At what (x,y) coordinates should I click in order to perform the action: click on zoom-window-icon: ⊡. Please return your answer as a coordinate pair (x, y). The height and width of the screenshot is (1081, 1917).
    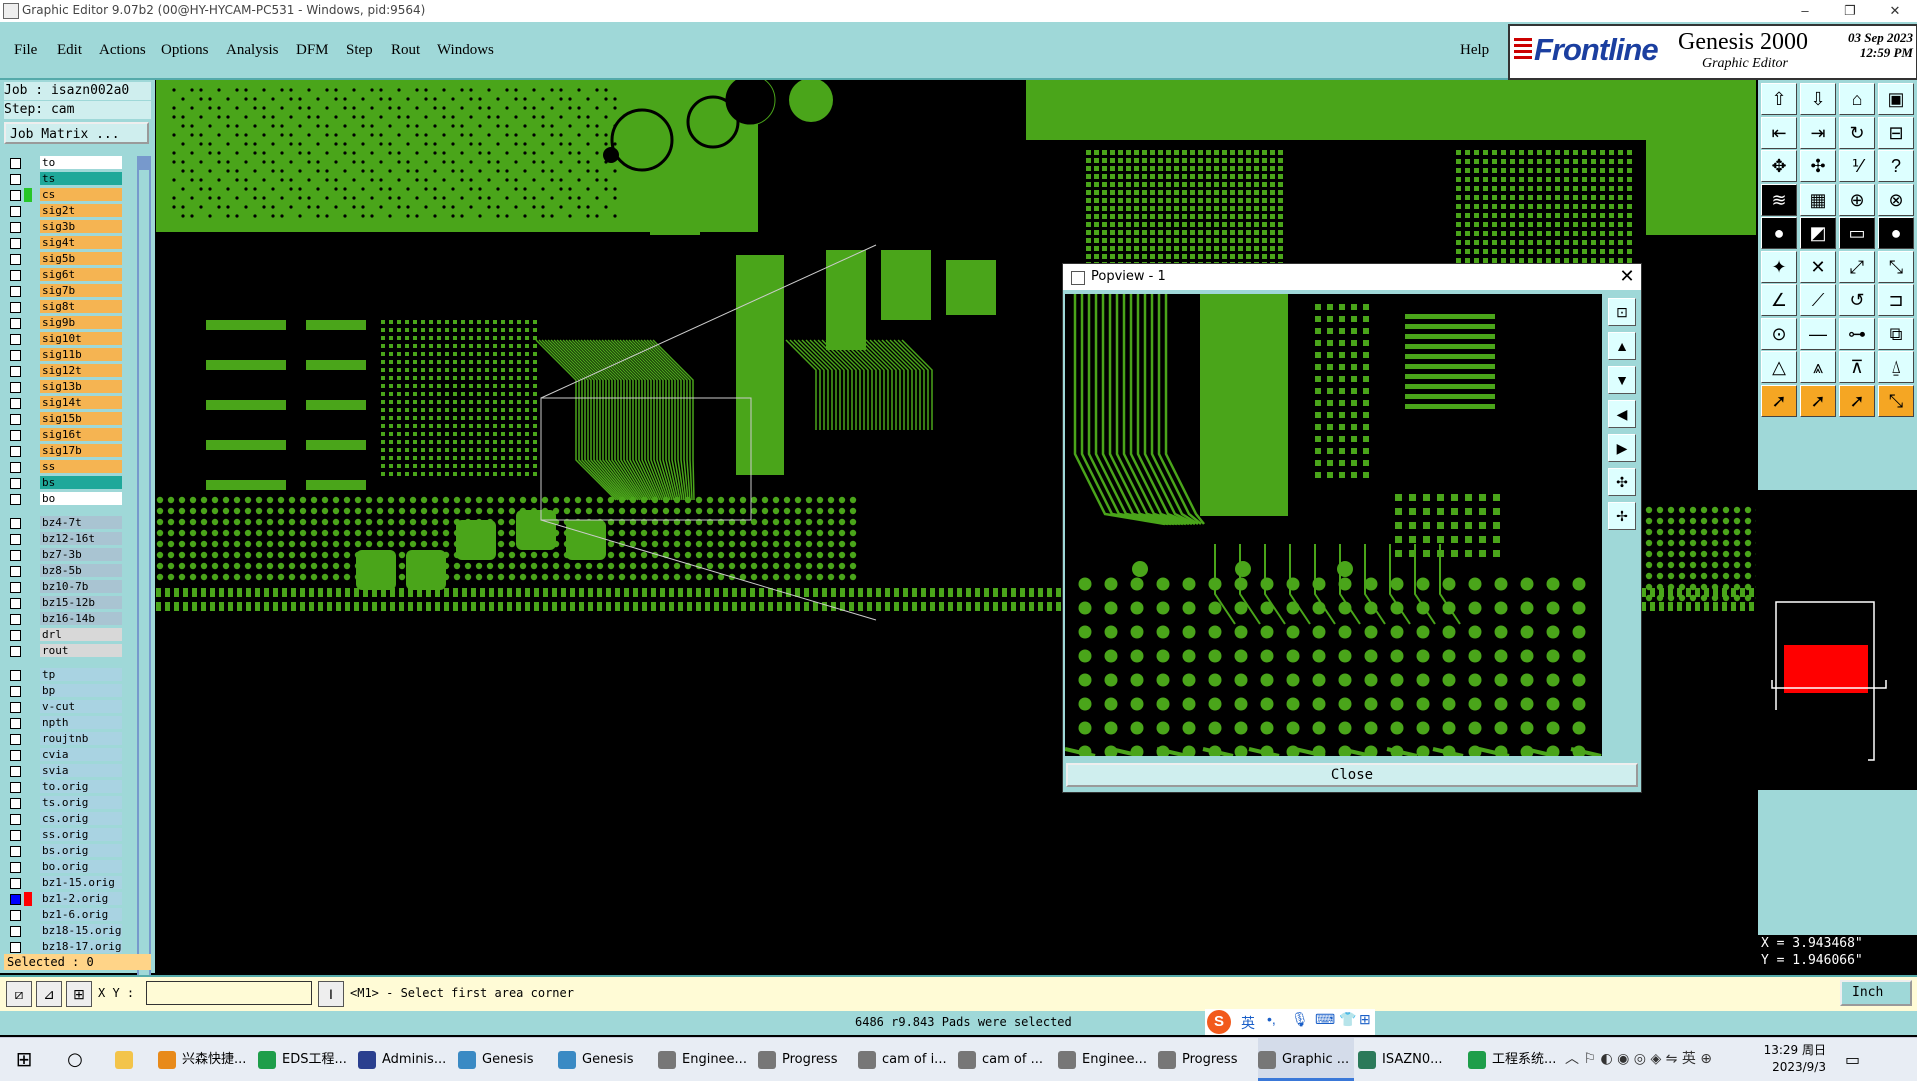
    Looking at the image, I should click on (1622, 312).